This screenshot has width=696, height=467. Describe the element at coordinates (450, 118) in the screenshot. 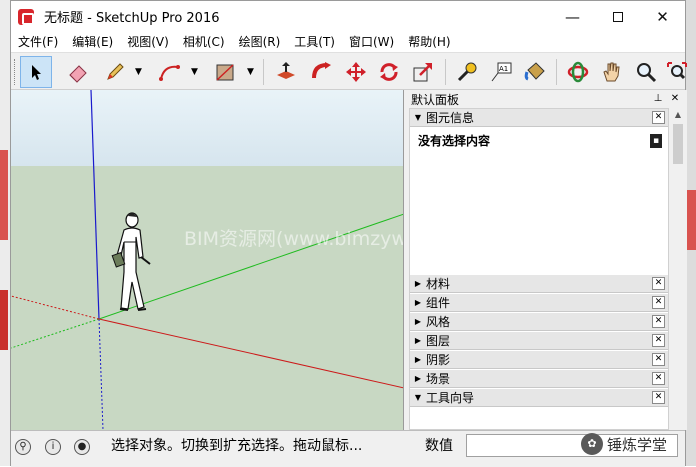

I see `panel-label: 图元信息` at that location.